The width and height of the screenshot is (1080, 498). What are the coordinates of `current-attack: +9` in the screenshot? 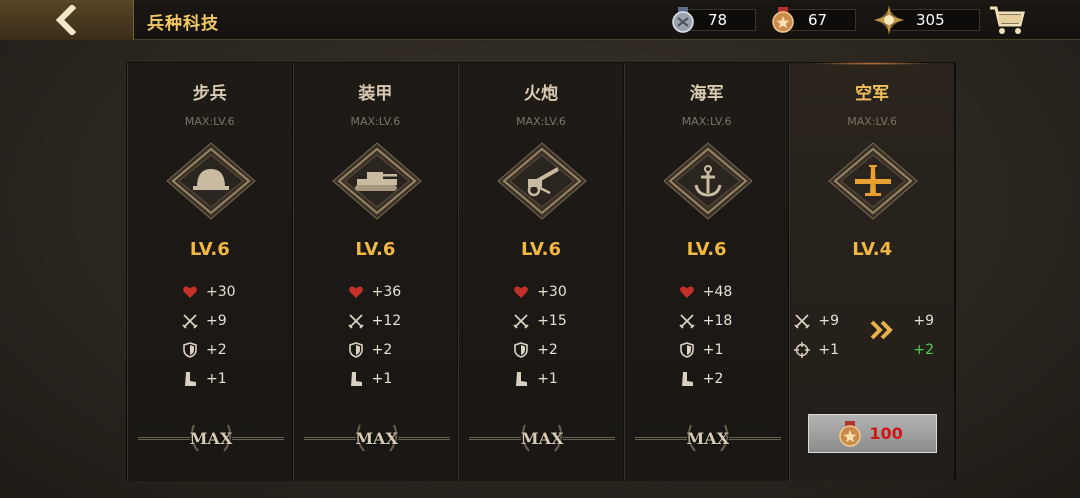 It's located at (816, 320).